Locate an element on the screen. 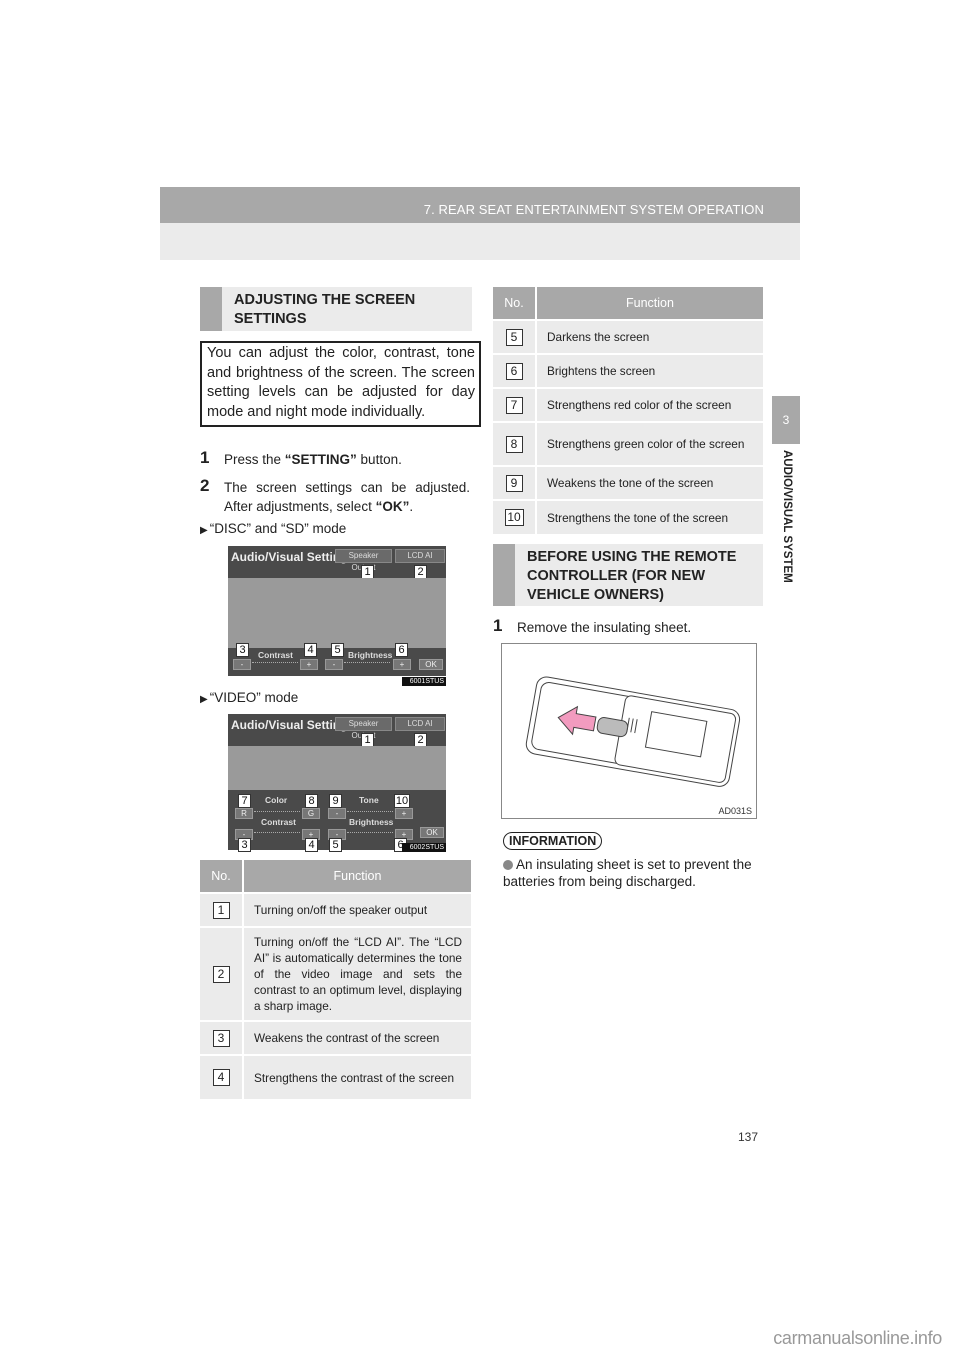 Image resolution: width=960 pixels, height=1358 pixels. tone-scale is located at coordinates (370, 809).